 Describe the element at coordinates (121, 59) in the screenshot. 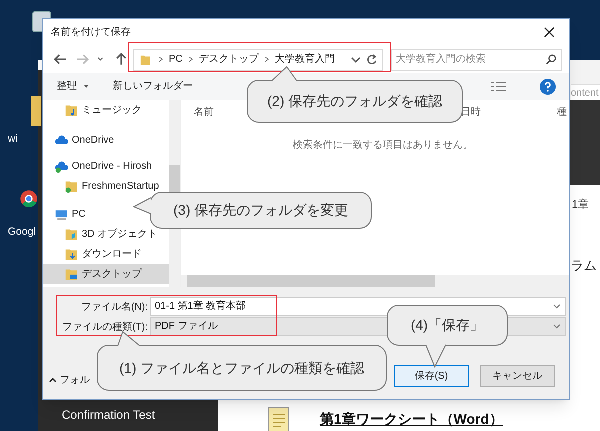

I see `up-arrow-icon` at that location.